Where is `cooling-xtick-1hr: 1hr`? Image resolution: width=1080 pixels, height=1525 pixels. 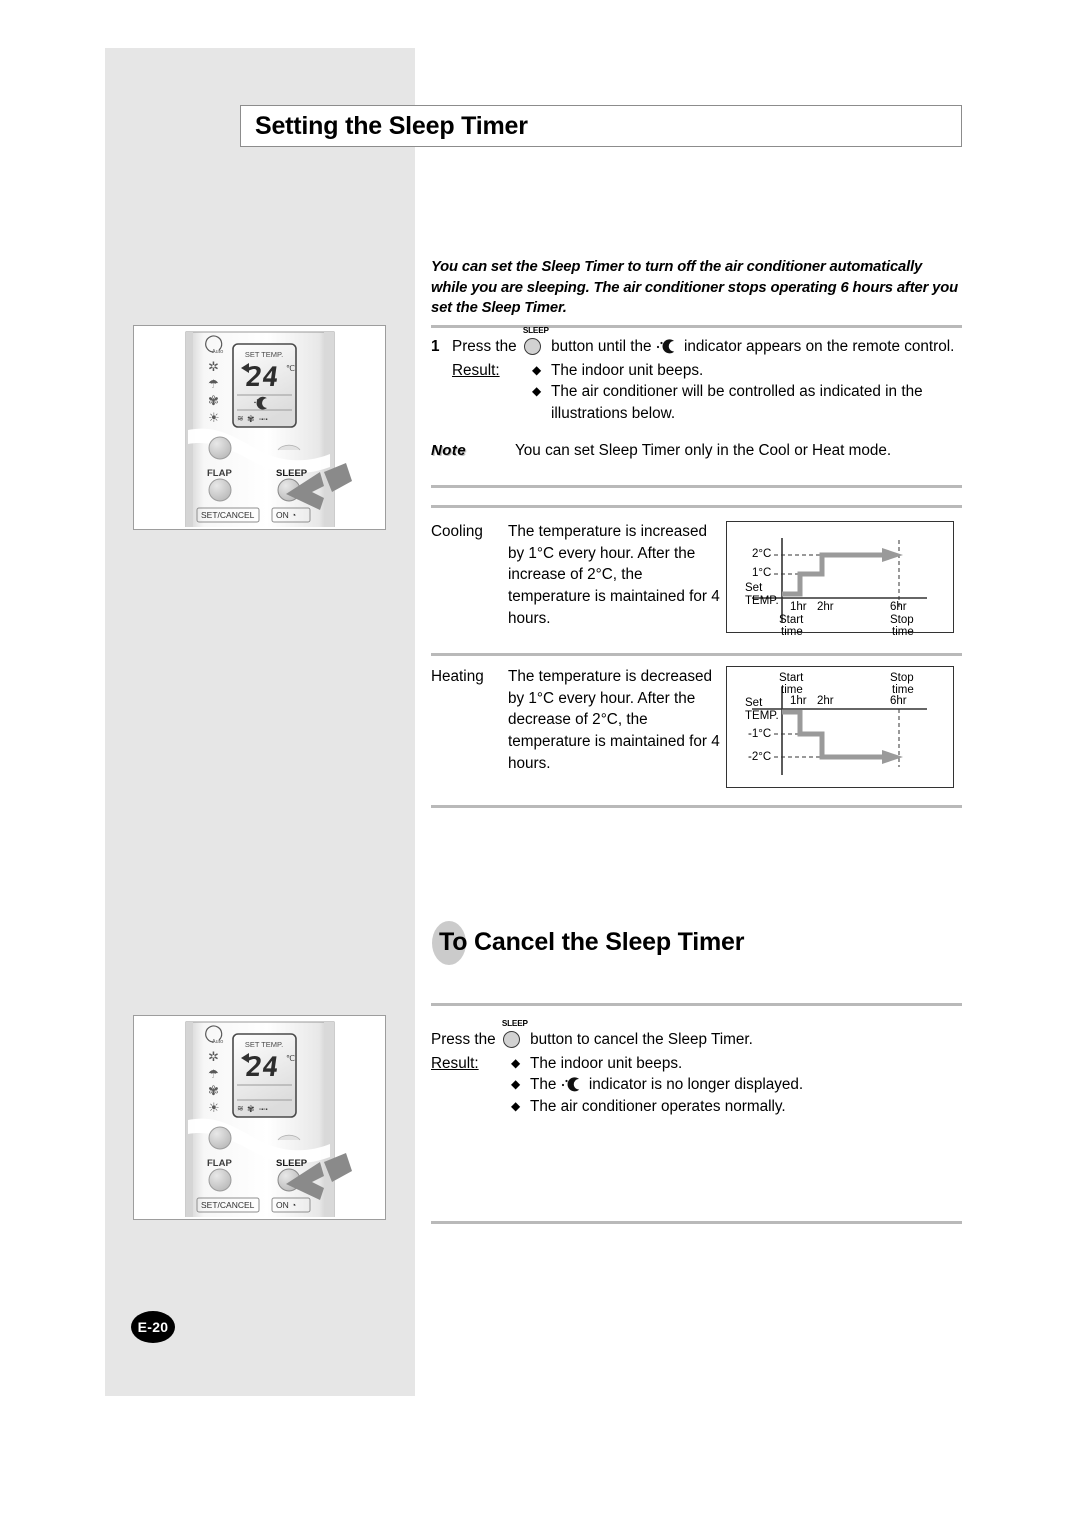
cooling-xtick-1hr: 1hr is located at coordinates (798, 607).